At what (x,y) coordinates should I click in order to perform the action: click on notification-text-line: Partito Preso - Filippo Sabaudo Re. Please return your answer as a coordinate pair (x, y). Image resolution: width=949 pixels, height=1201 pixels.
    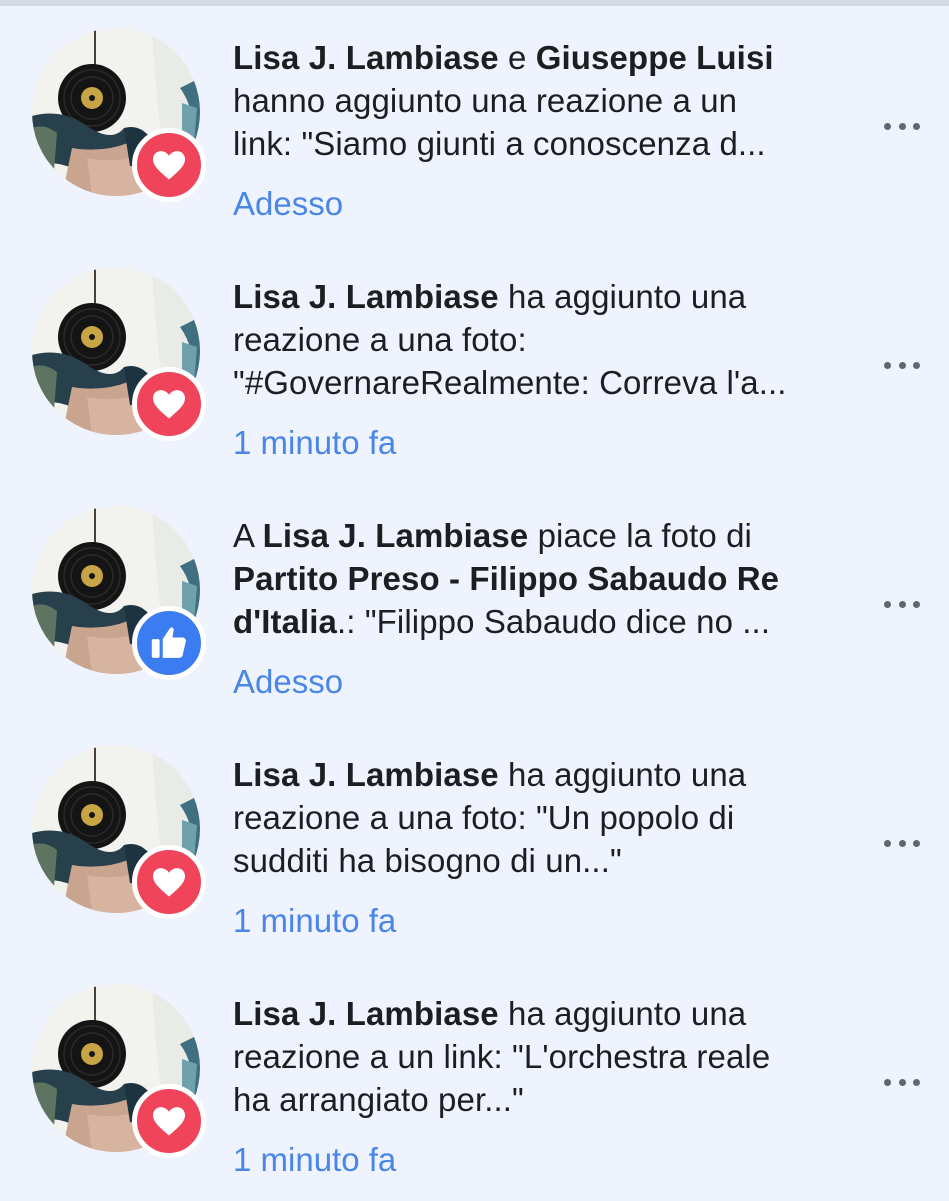
    Looking at the image, I should click on (533, 578).